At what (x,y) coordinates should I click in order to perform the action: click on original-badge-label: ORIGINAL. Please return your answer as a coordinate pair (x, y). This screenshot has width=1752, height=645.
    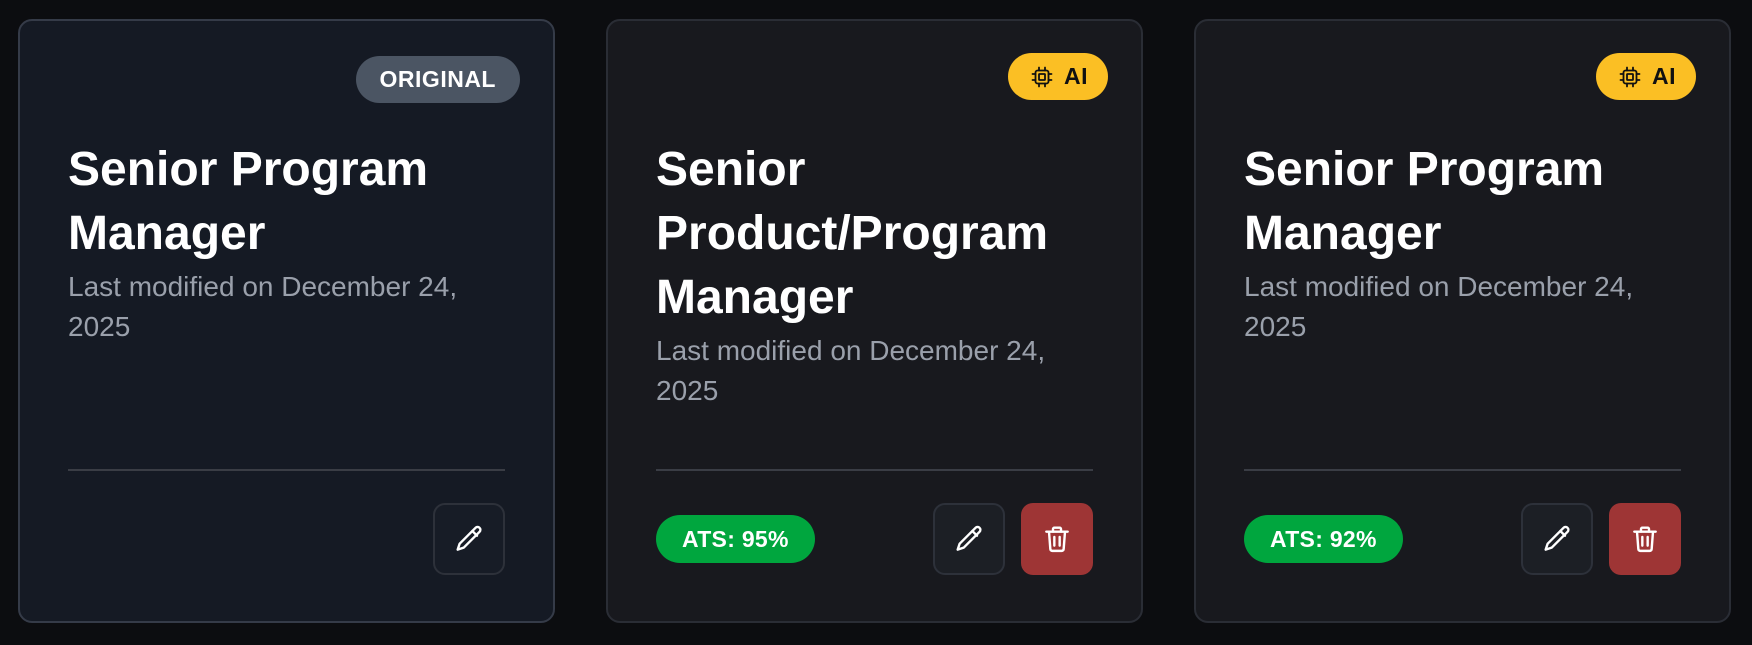
    Looking at the image, I should click on (437, 79).